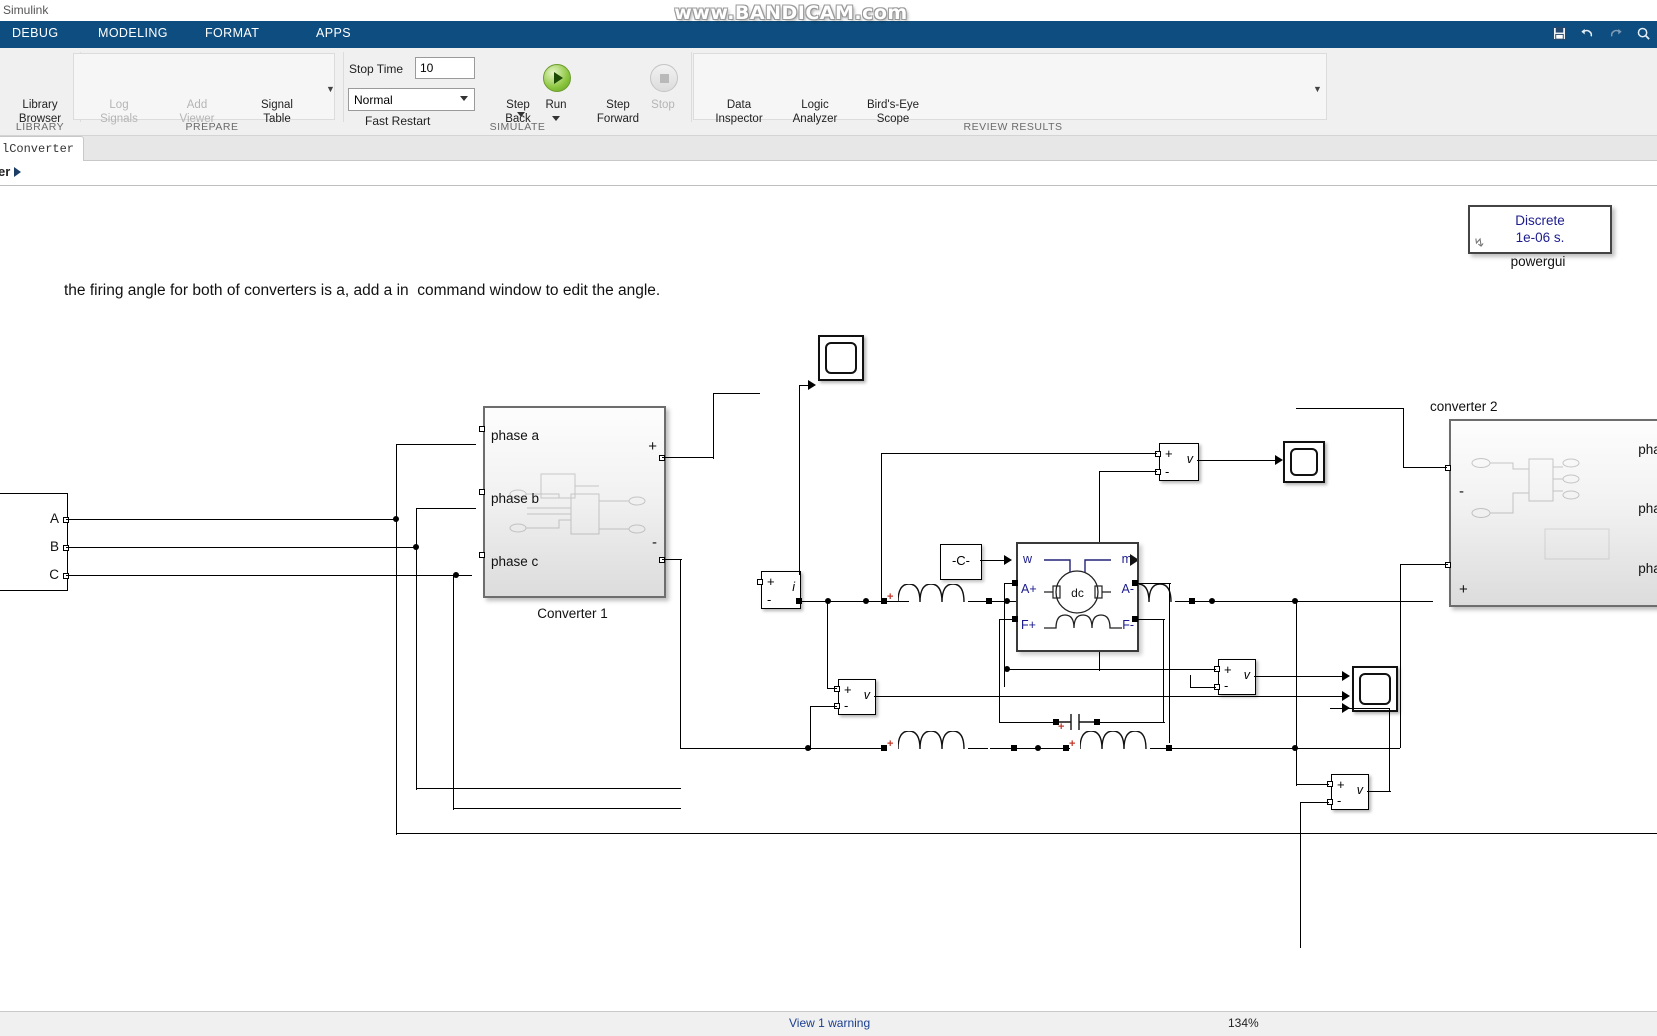 The image size is (1657, 1036). Describe the element at coordinates (557, 78) in the screenshot. I see `run-button` at that location.